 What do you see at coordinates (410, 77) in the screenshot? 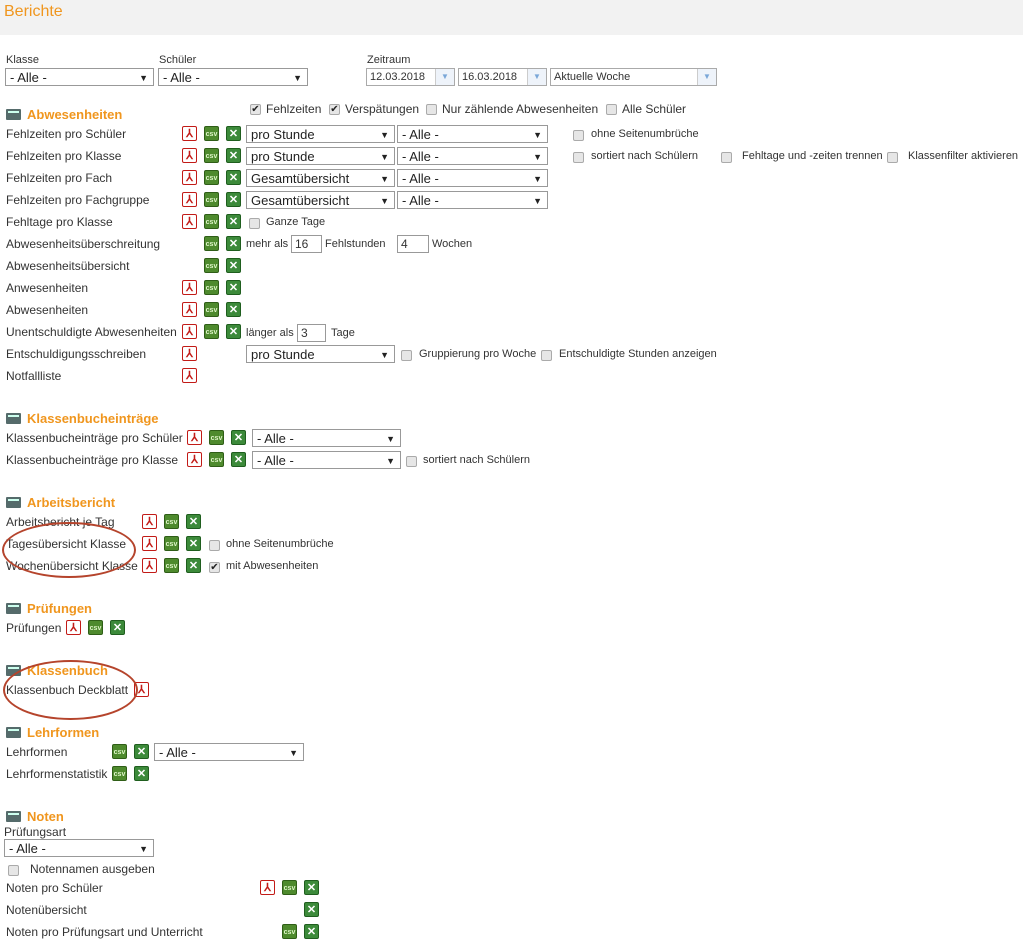
I see `date-from-field: 12.03.2018 ▼` at bounding box center [410, 77].